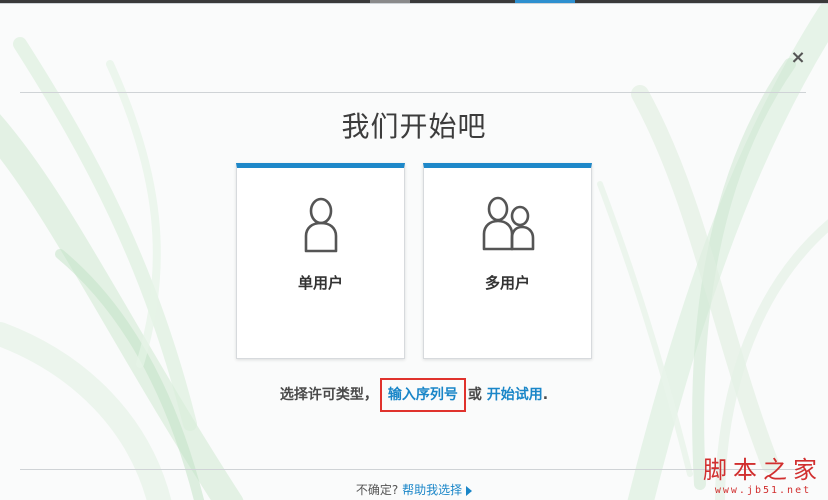 The width and height of the screenshot is (828, 500). What do you see at coordinates (377, 490) in the screenshot?
I see `footer-question: 不确定?` at bounding box center [377, 490].